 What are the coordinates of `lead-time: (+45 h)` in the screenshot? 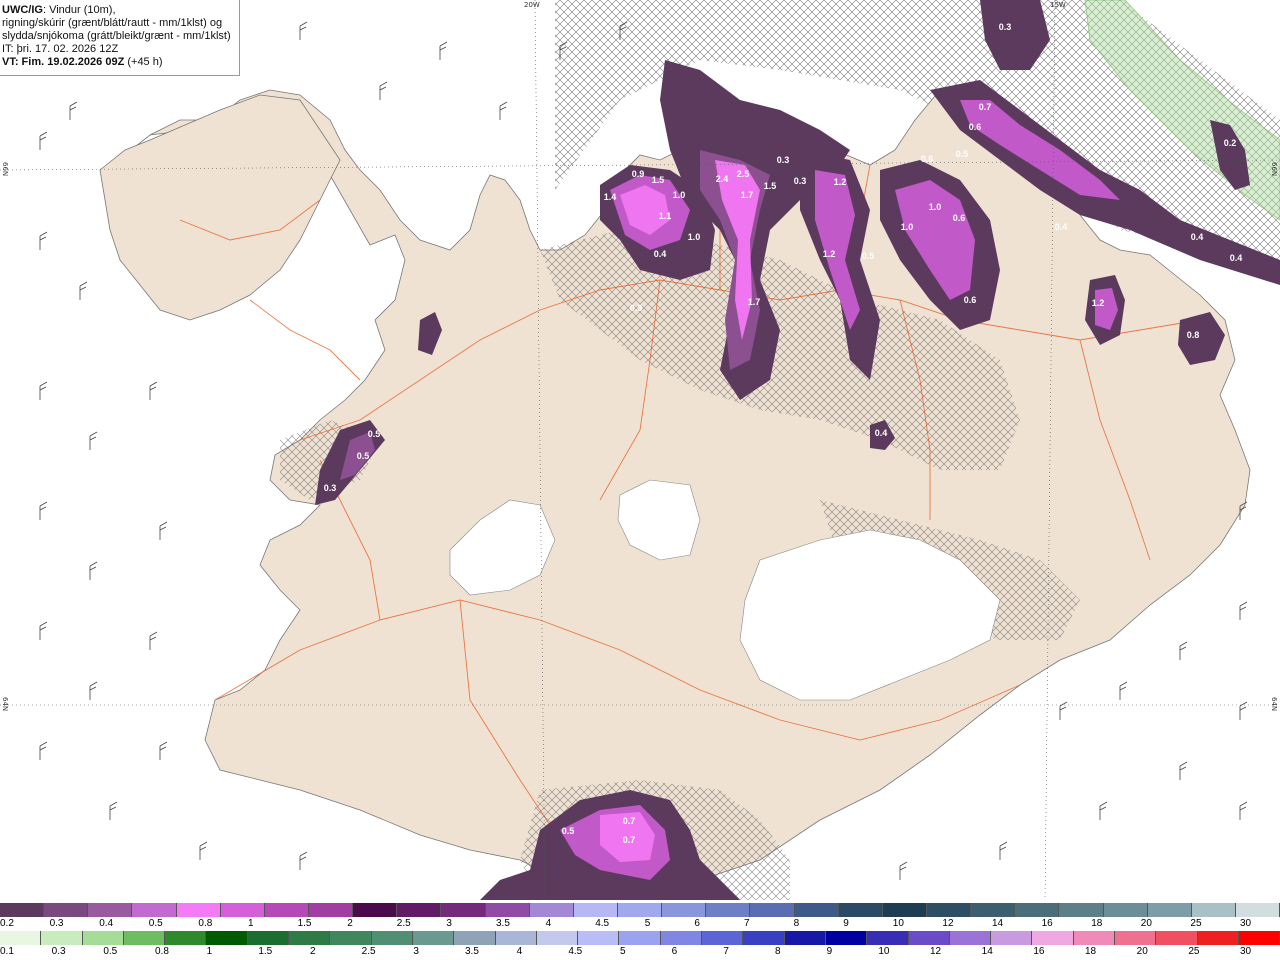 It's located at (143, 62).